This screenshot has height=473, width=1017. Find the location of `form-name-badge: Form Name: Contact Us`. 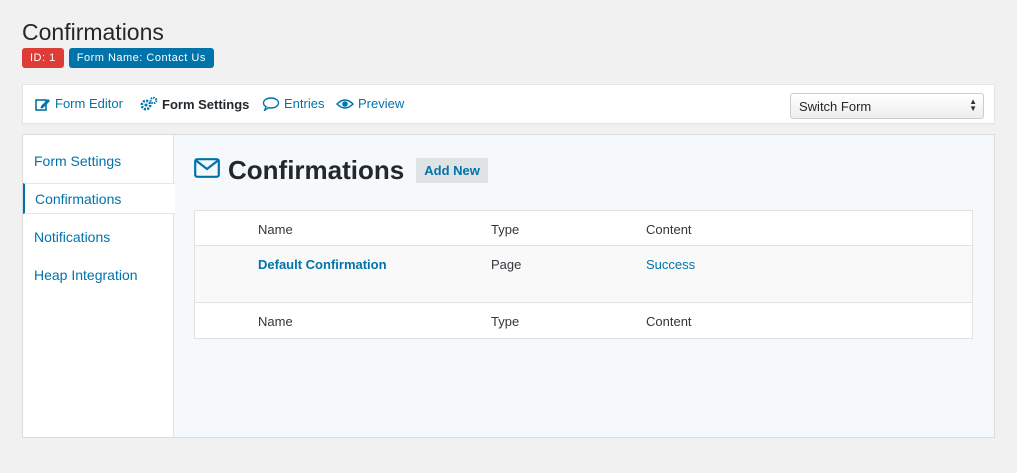

form-name-badge: Form Name: Contact Us is located at coordinates (141, 58).